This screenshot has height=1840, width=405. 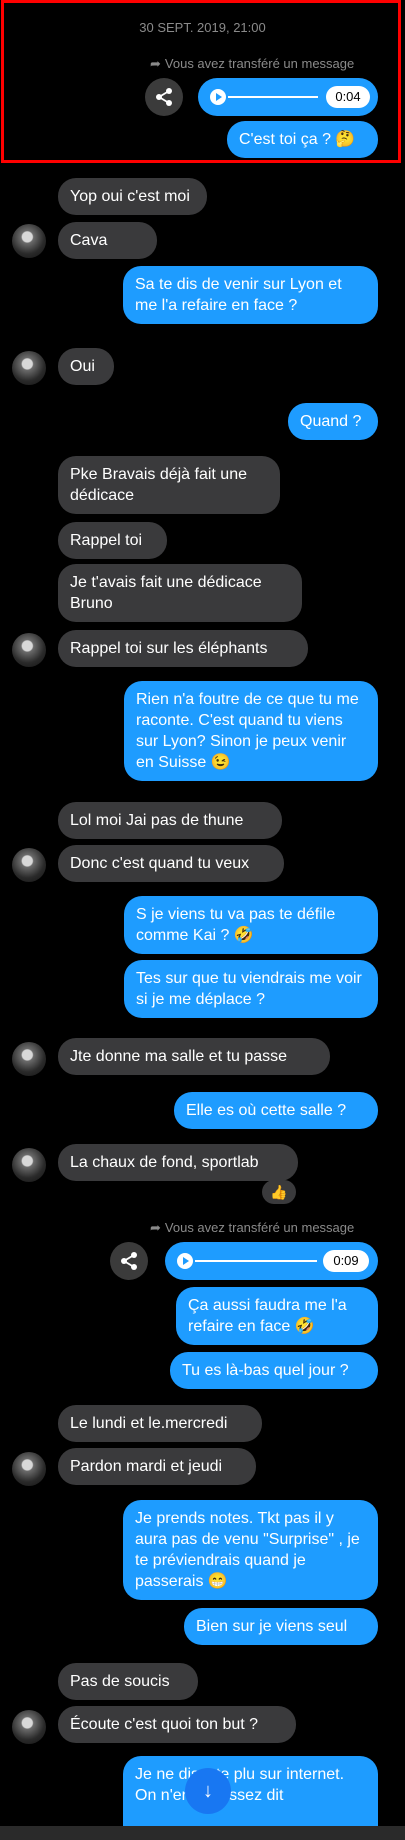 What do you see at coordinates (194, 1056) in the screenshot?
I see `message-bubble-incoming: Jte donne ma salle et tu passe` at bounding box center [194, 1056].